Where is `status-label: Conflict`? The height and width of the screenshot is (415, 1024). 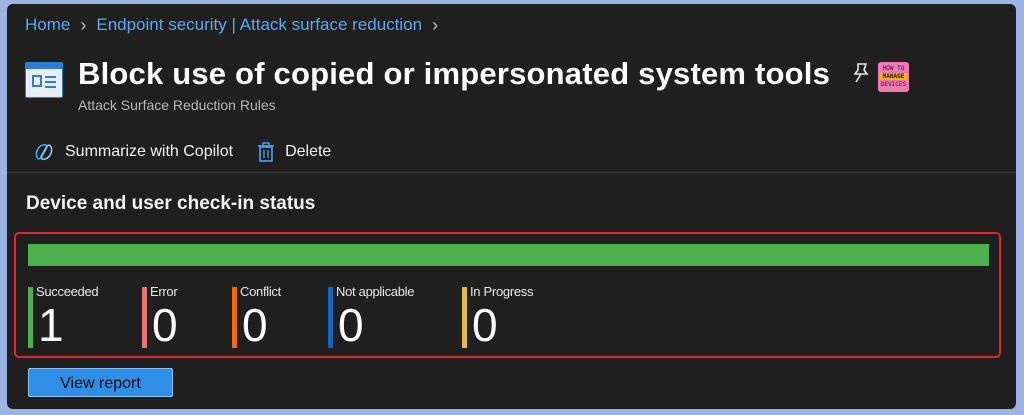 status-label: Conflict is located at coordinates (260, 291).